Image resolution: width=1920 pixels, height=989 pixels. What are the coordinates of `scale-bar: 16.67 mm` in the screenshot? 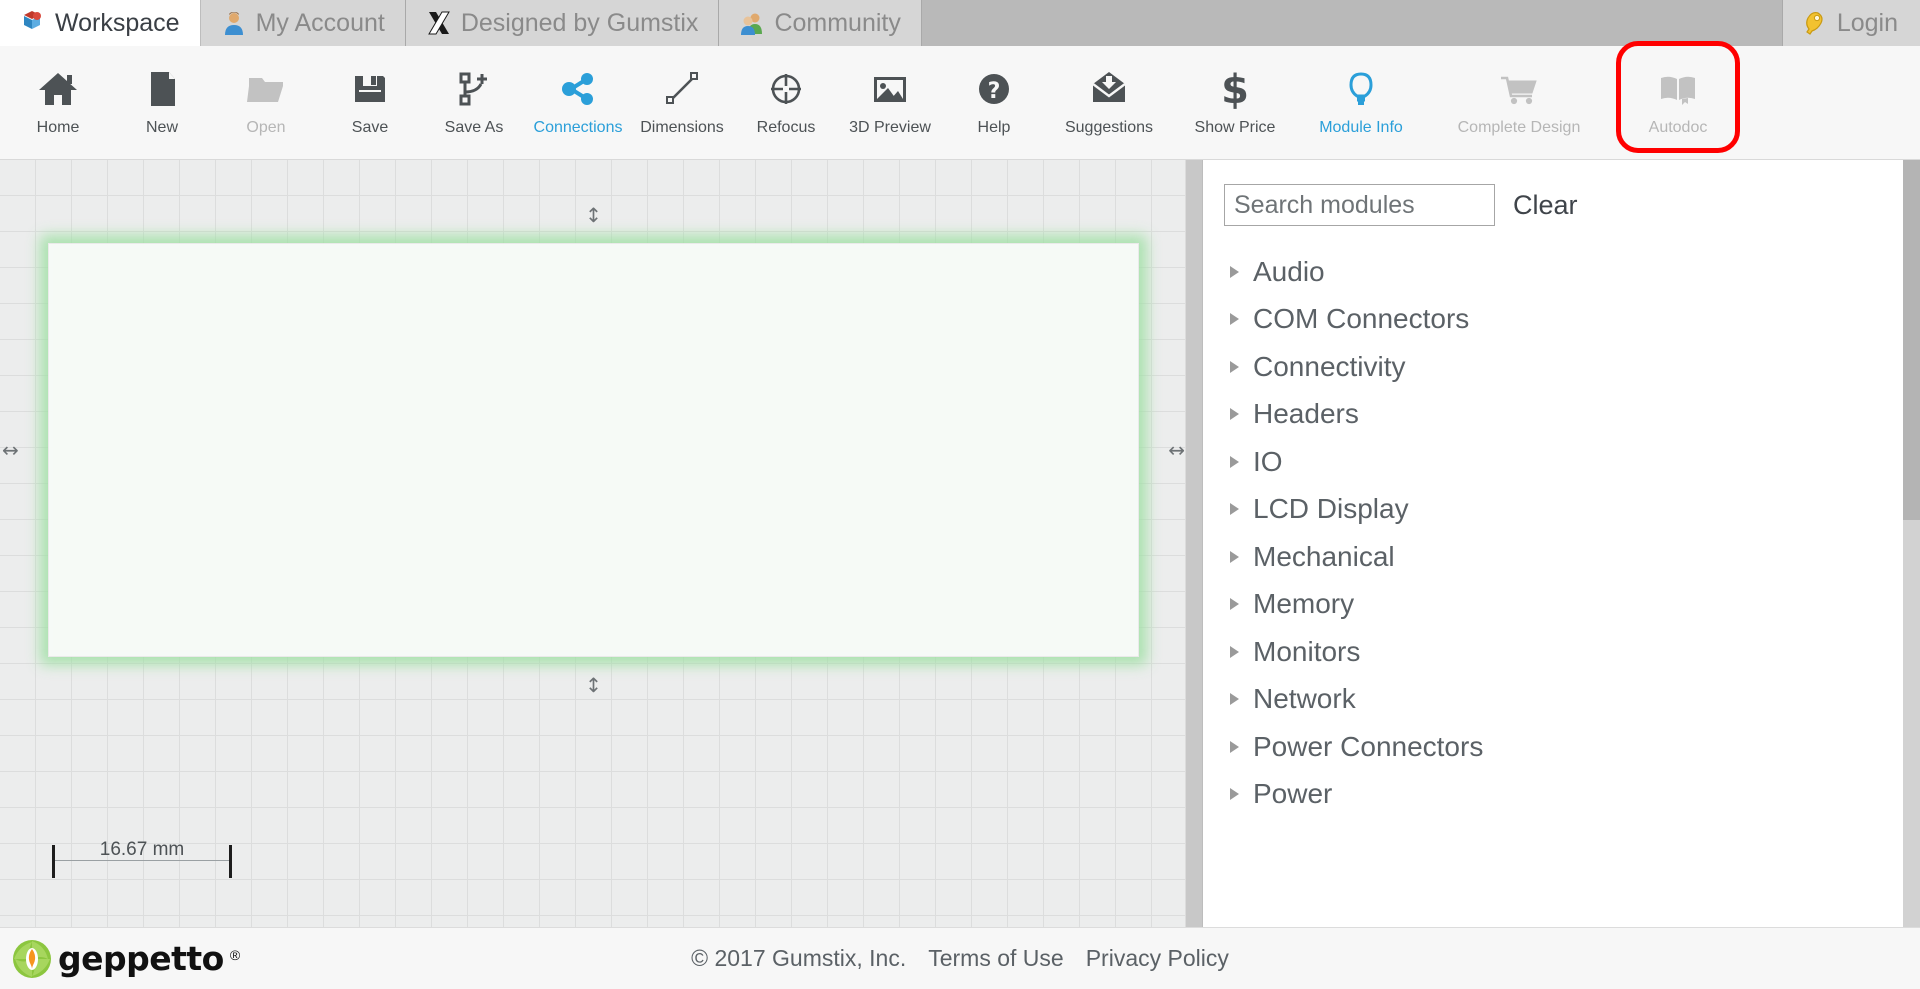 It's located at (142, 856).